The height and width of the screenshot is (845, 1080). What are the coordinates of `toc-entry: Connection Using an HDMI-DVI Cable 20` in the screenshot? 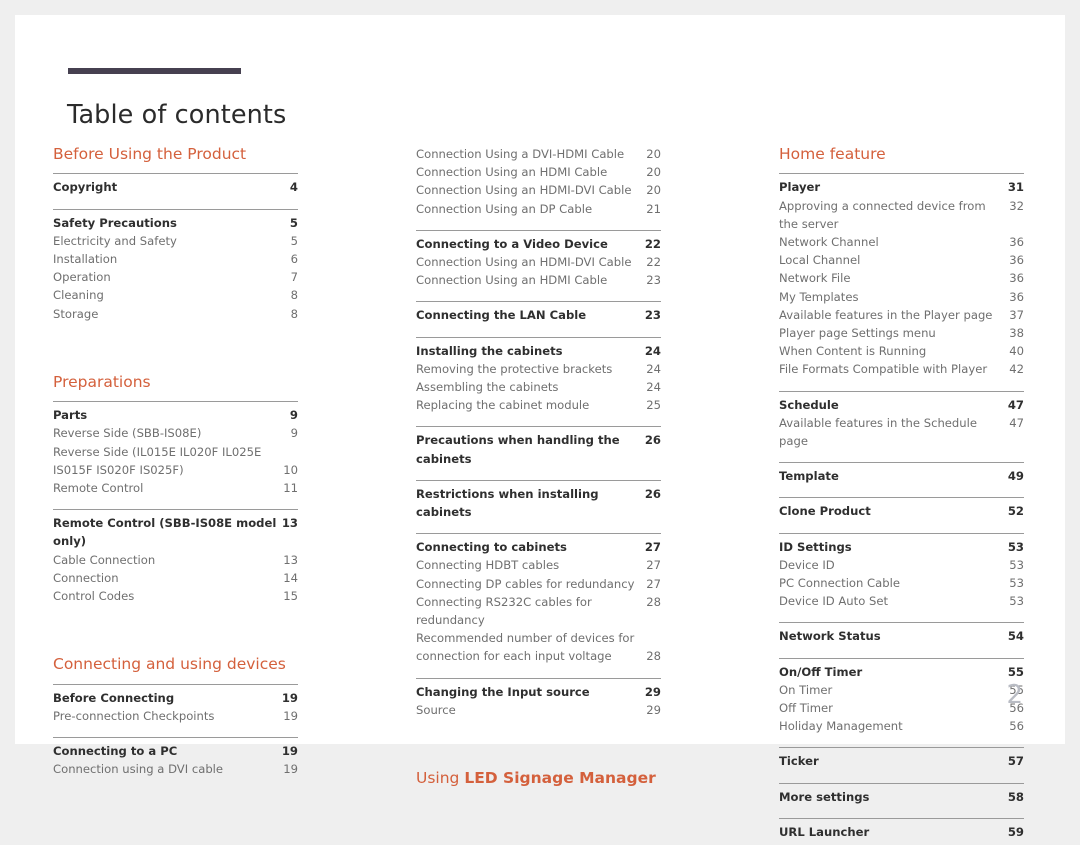 It's located at (538, 190).